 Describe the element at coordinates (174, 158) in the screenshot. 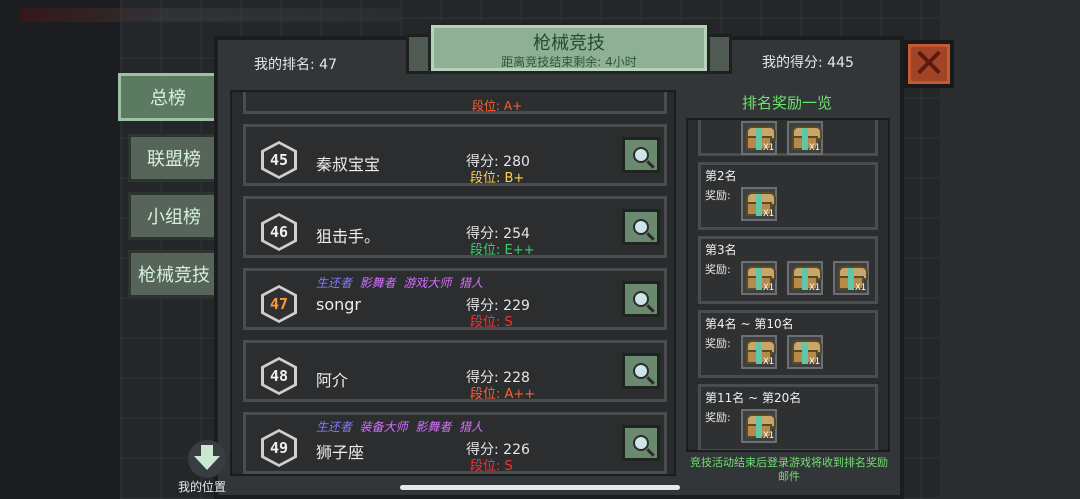

I see `tab-alliance: 联盟榜` at that location.